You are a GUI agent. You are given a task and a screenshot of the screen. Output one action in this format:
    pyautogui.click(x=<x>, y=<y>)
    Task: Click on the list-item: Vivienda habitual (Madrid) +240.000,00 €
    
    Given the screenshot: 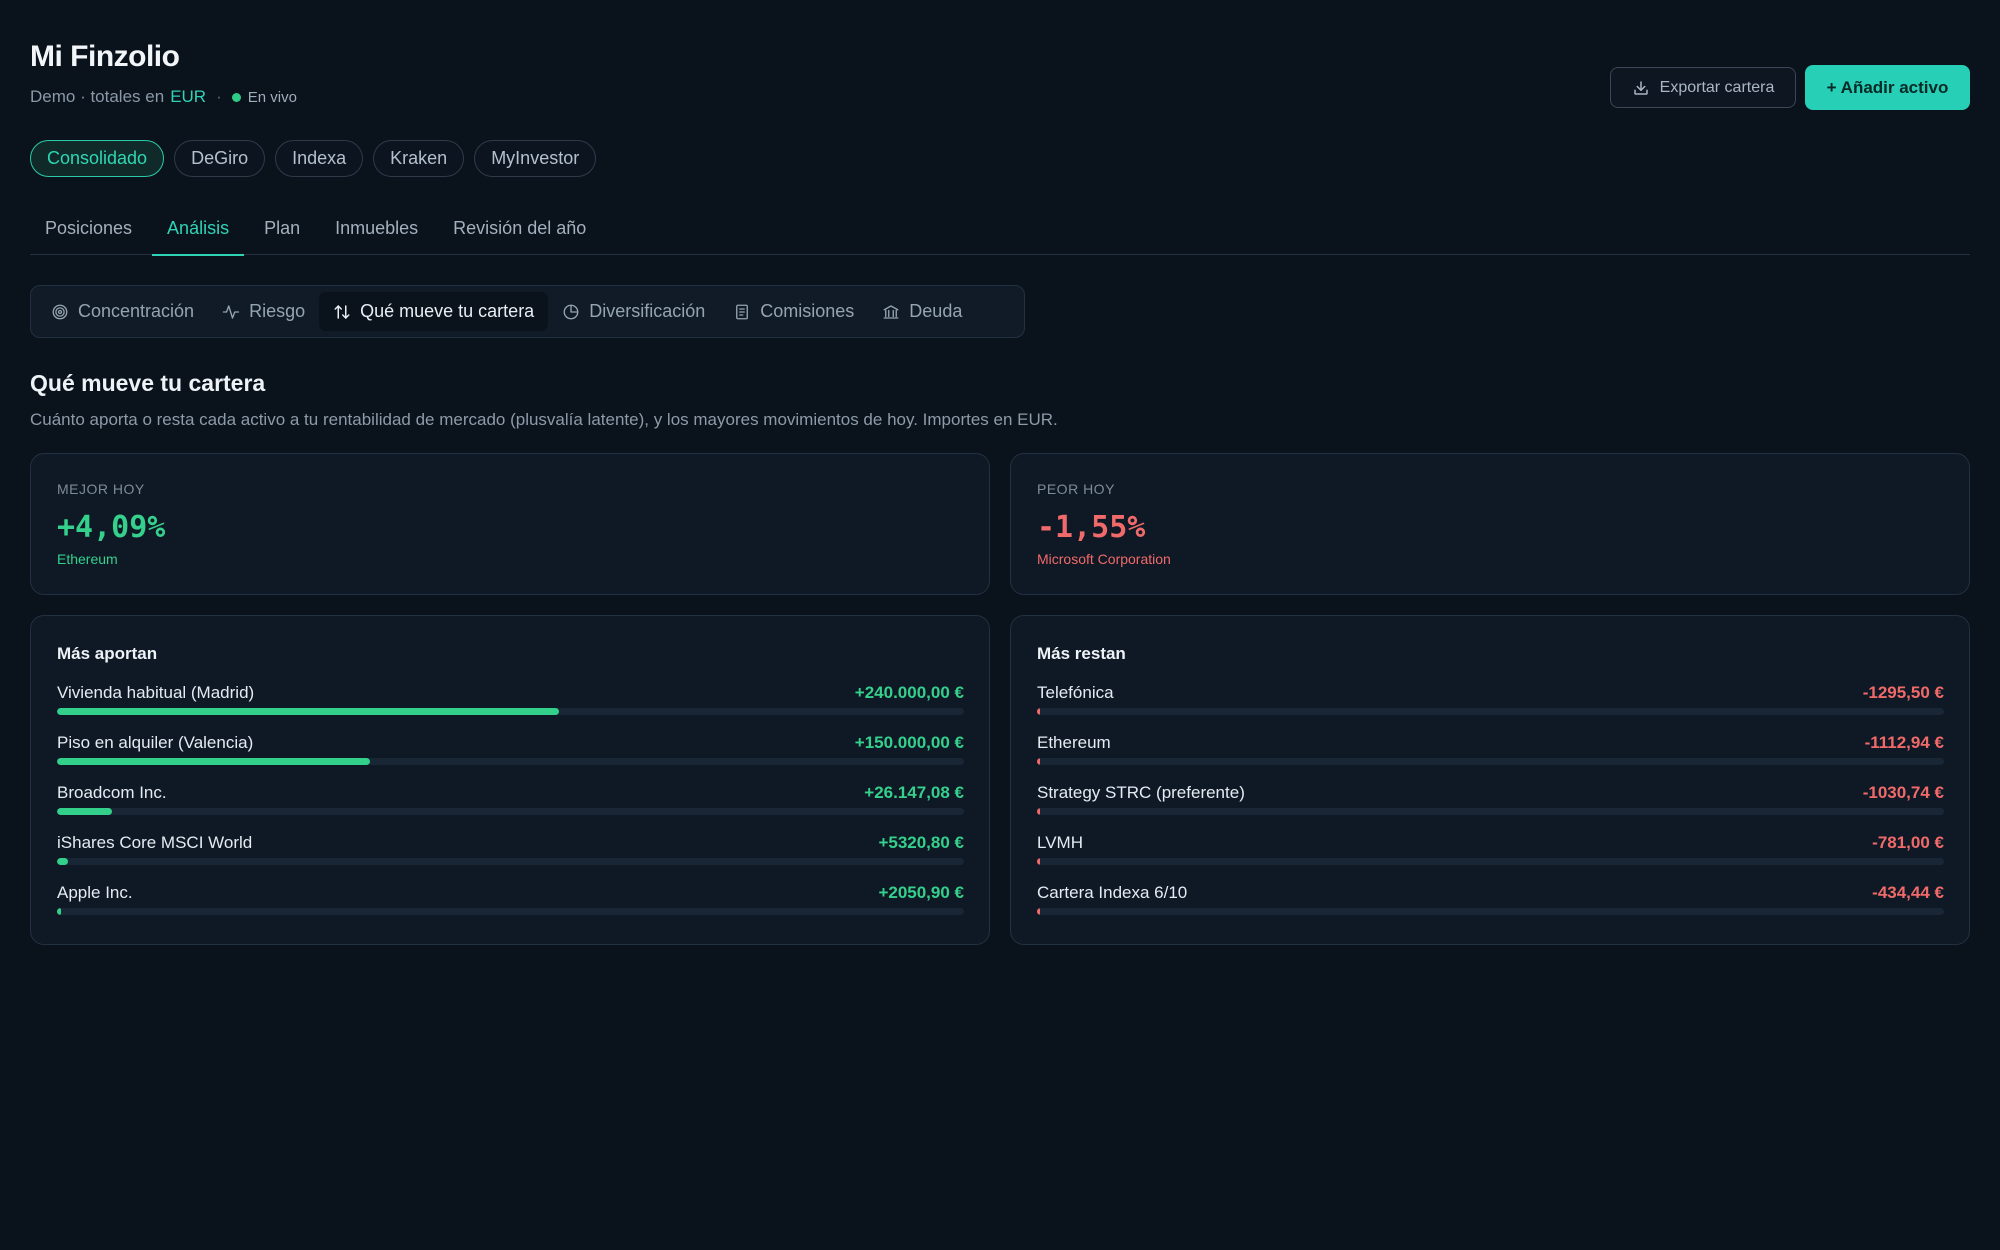 What is the action you would take?
    pyautogui.click(x=510, y=708)
    